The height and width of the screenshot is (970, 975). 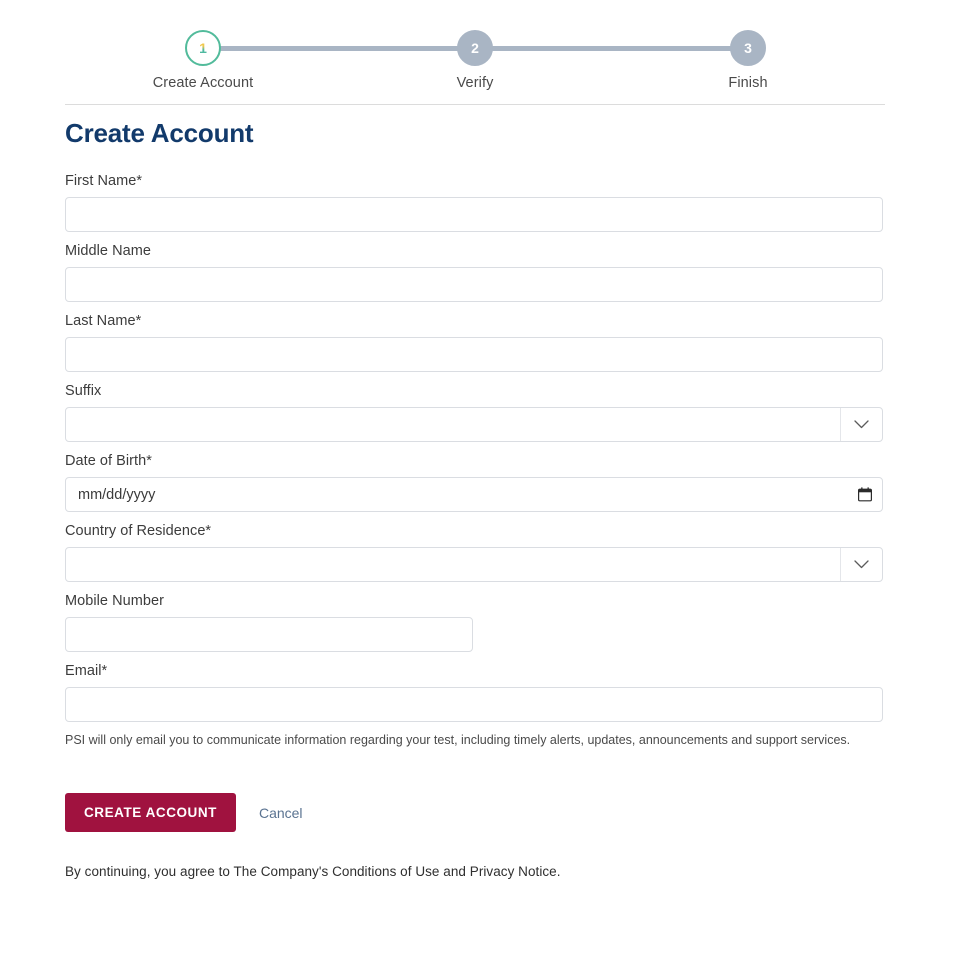 I want to click on field-country-of-residence: Country of Residence*, so click(x=475, y=552).